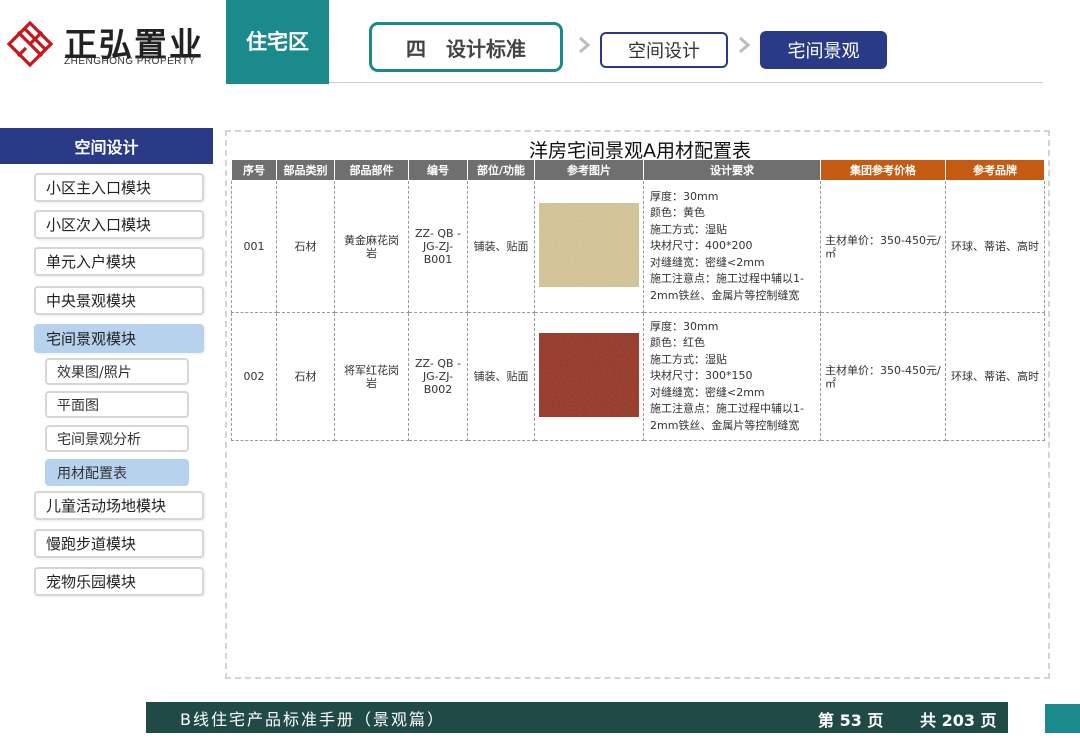 This screenshot has height=748, width=1080. Describe the element at coordinates (851, 720) in the screenshot. I see `footer-page-number: 第 53 页` at that location.